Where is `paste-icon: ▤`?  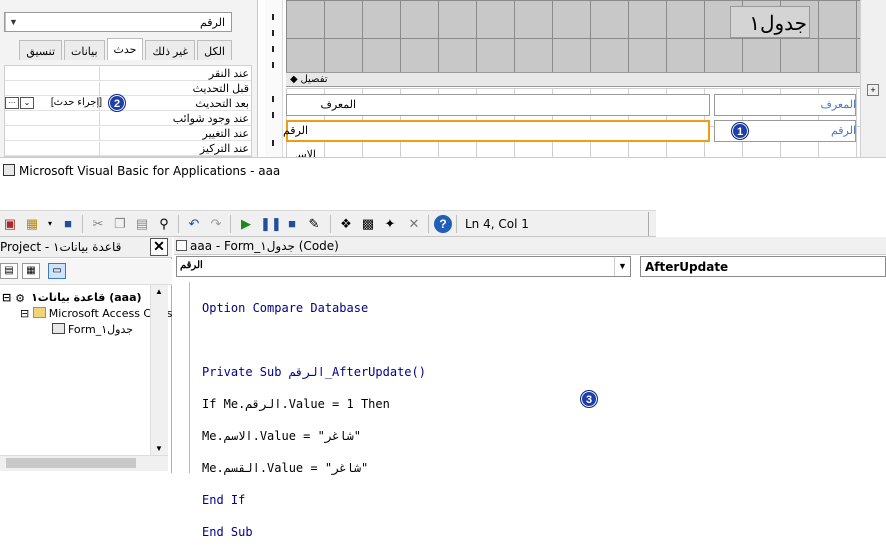 paste-icon: ▤ is located at coordinates (142, 224).